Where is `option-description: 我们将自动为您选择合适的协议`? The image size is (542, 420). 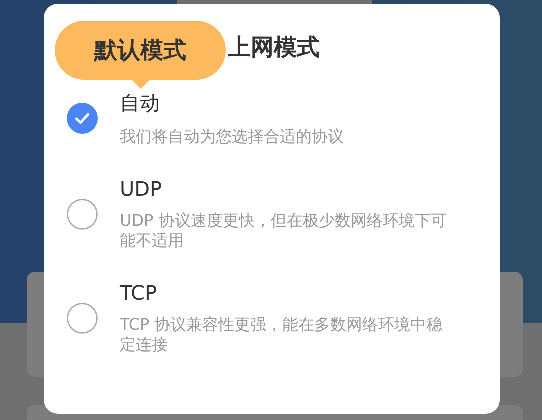 option-description: 我们将自动为您选择合适的协议 is located at coordinates (232, 137).